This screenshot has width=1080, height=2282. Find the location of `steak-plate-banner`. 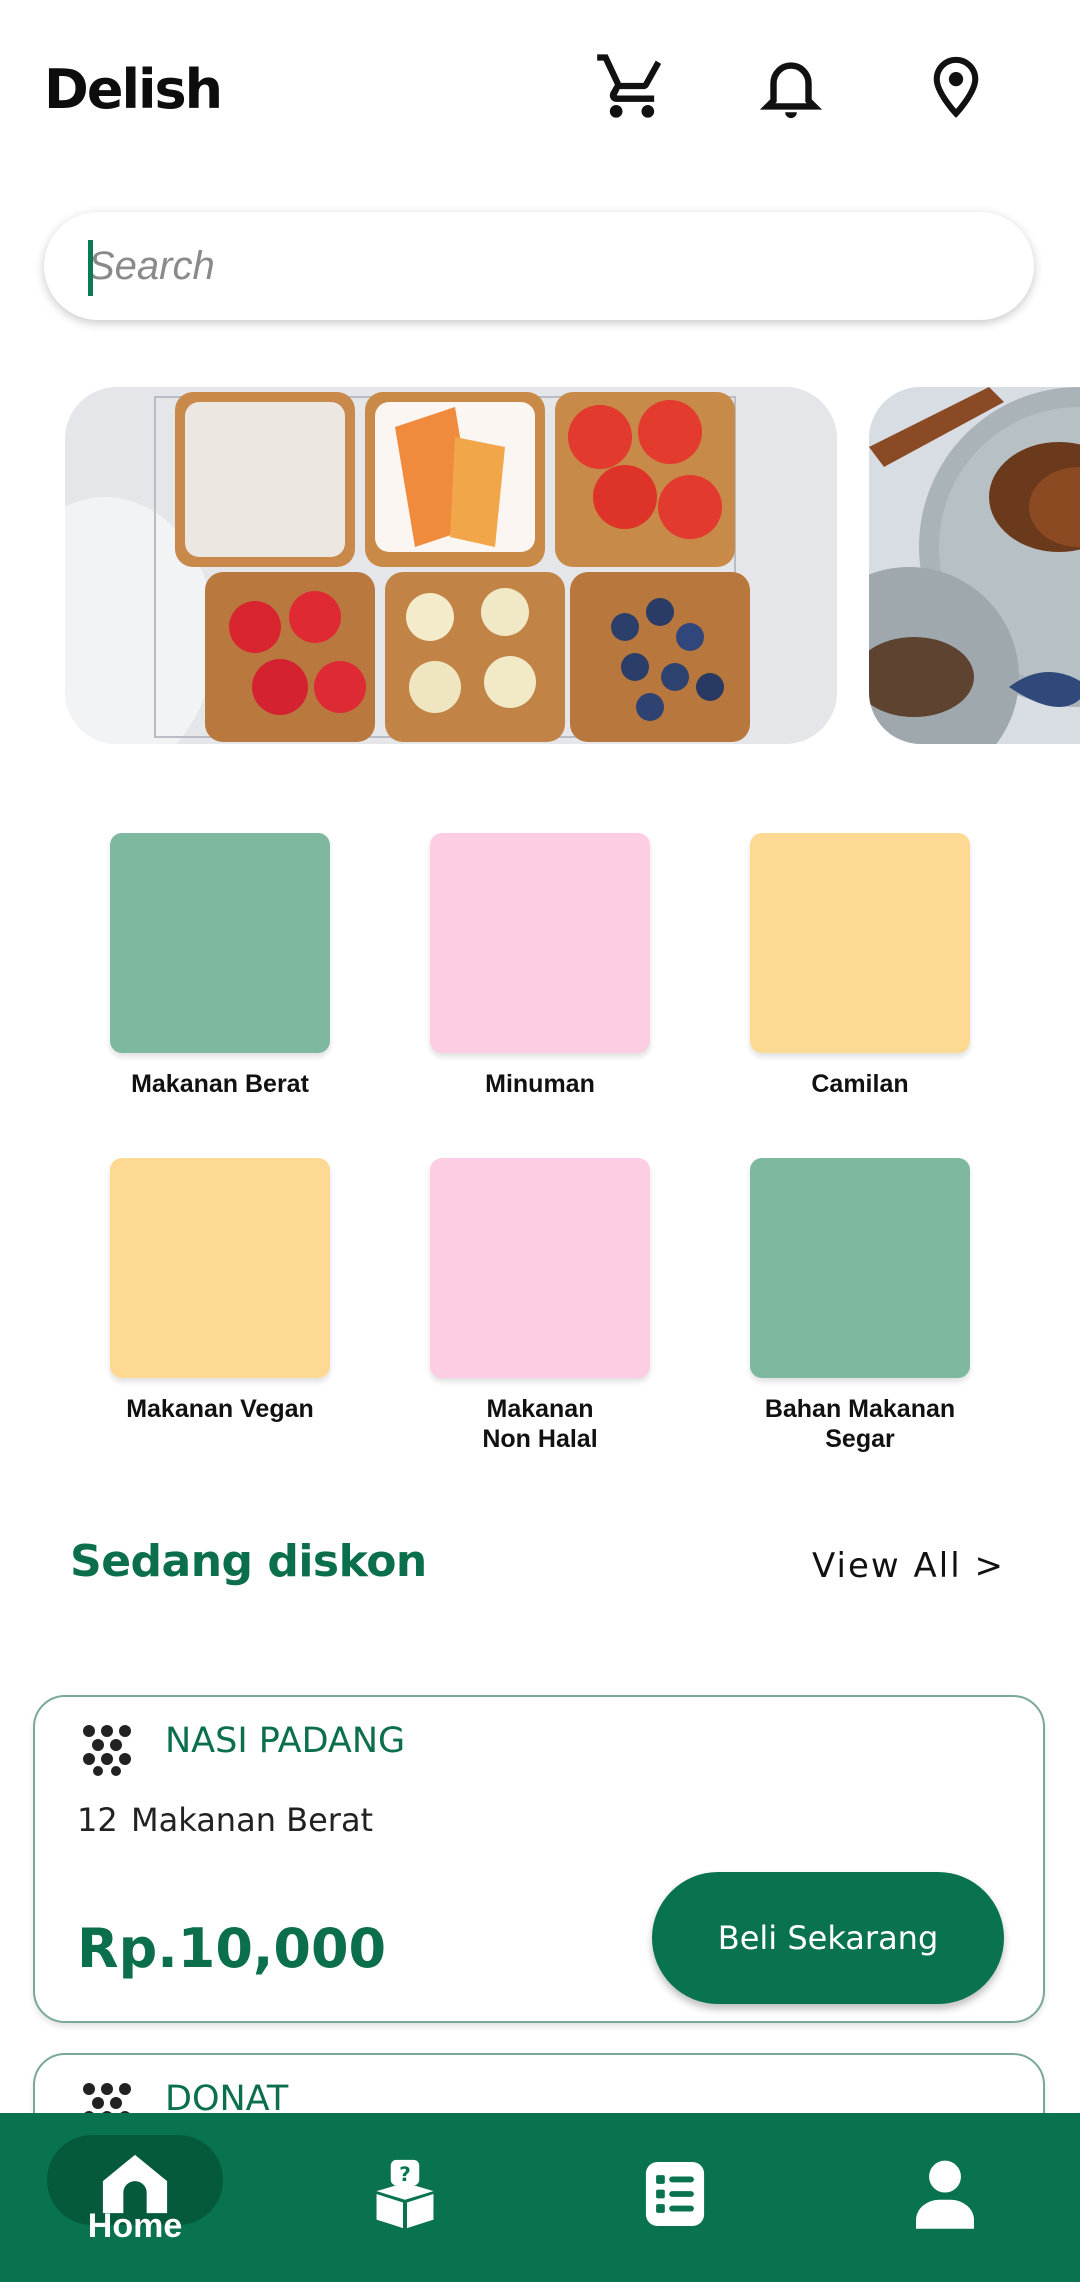

steak-plate-banner is located at coordinates (974, 565).